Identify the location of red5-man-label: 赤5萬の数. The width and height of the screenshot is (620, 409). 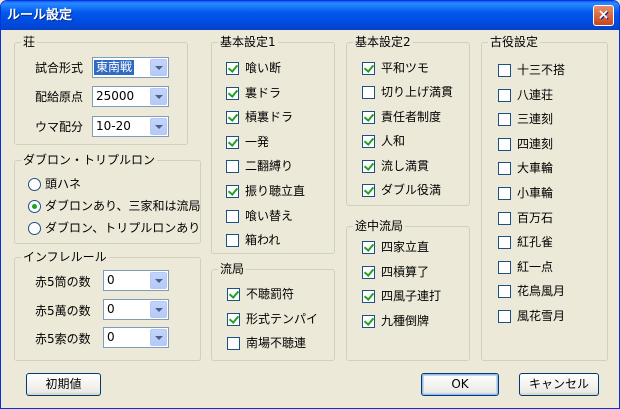
(63, 311).